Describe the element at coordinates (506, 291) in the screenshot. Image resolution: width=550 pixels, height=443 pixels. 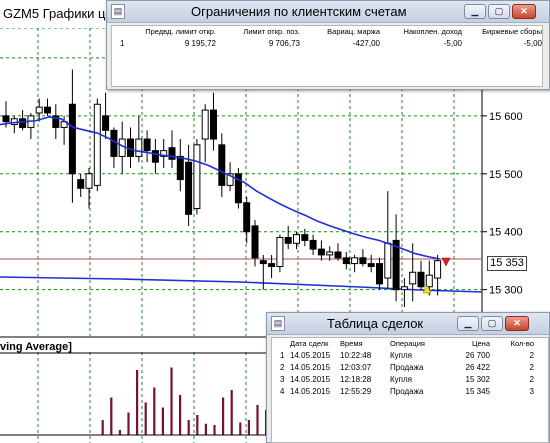
I see `price-tick-label: 15 300` at that location.